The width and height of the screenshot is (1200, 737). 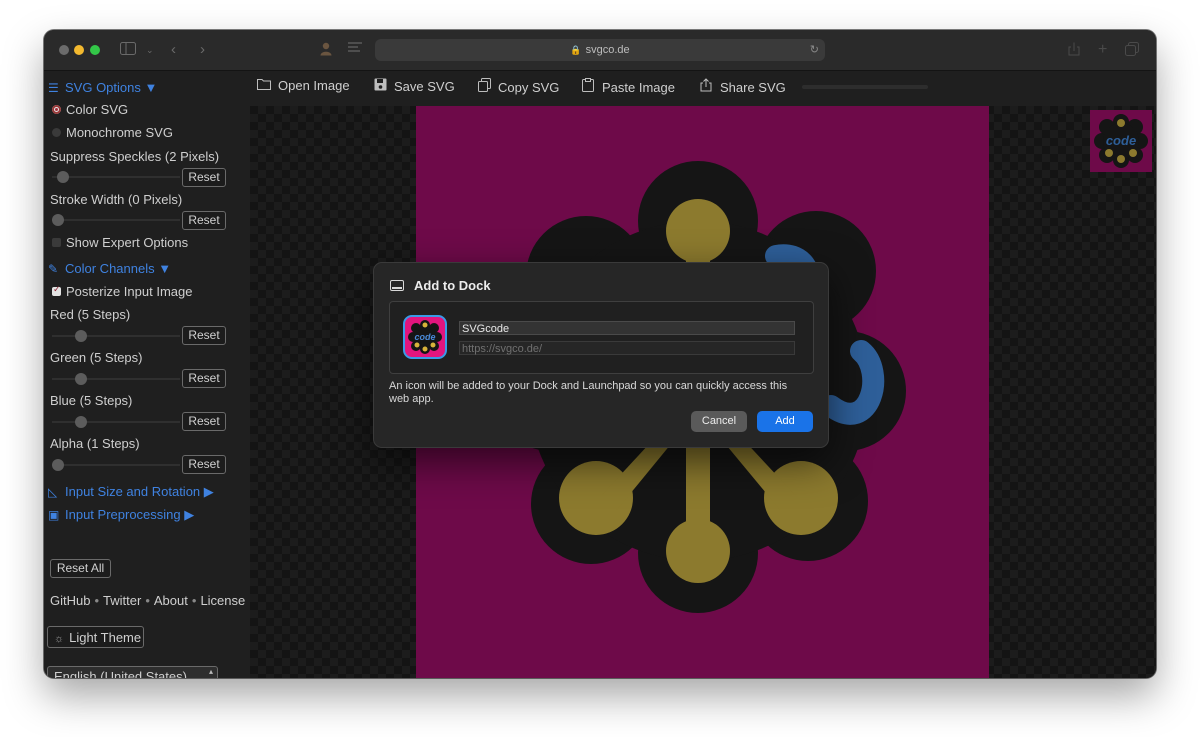 I want to click on app-icon-text: code, so click(x=424, y=337).